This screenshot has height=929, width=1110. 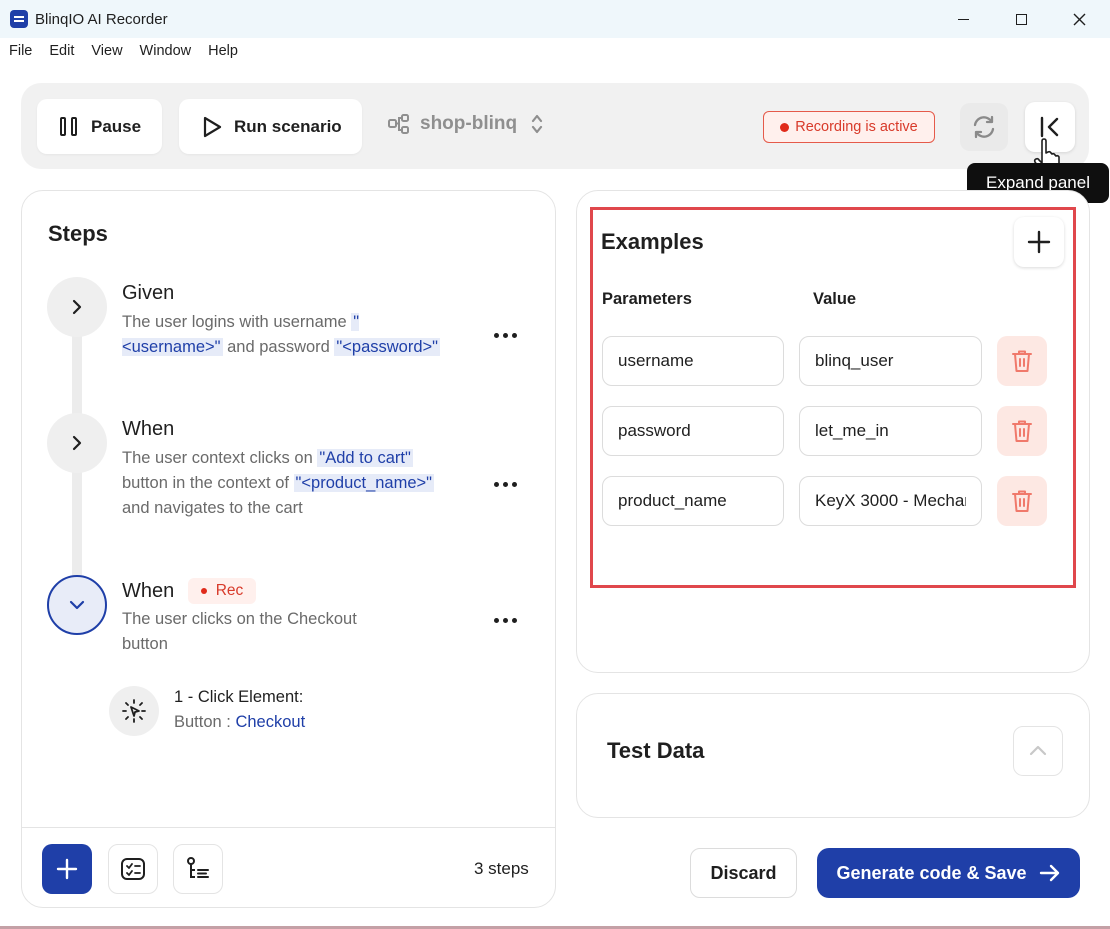 What do you see at coordinates (743, 873) in the screenshot?
I see `discard-button: Discard` at bounding box center [743, 873].